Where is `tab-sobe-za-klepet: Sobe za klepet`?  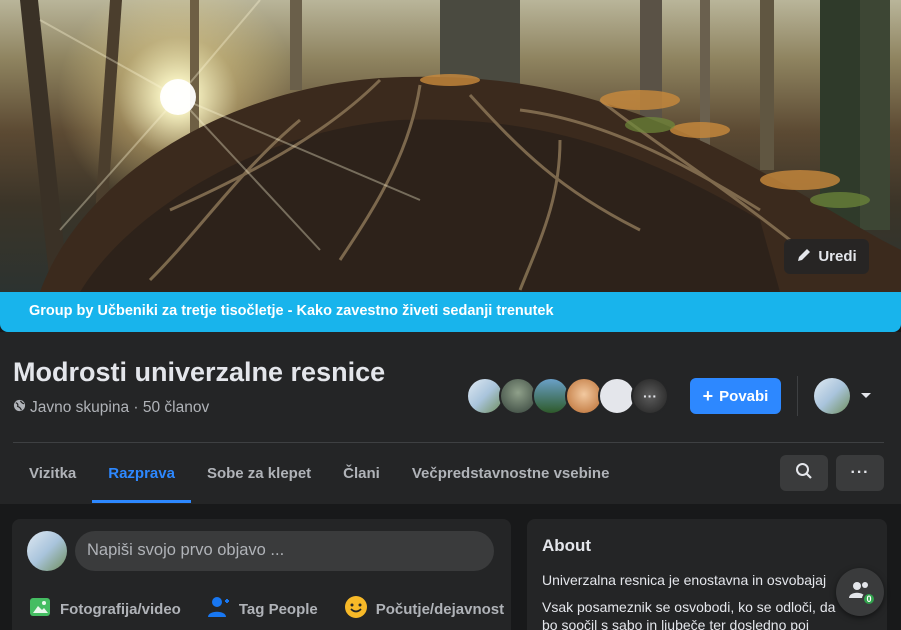 tab-sobe-za-klepet: Sobe za klepet is located at coordinates (259, 473).